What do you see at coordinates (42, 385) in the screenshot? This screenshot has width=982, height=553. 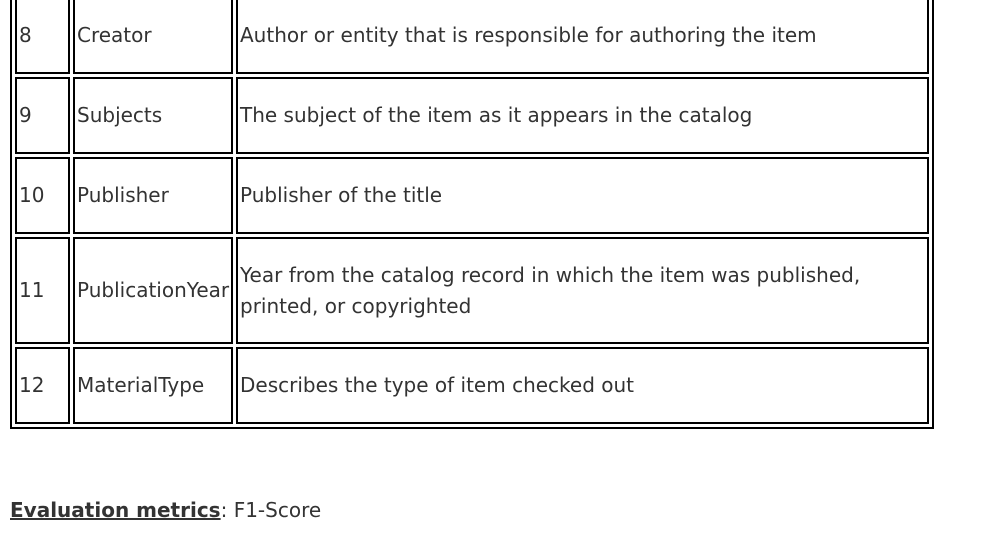 I see `row-number-cell: 12` at bounding box center [42, 385].